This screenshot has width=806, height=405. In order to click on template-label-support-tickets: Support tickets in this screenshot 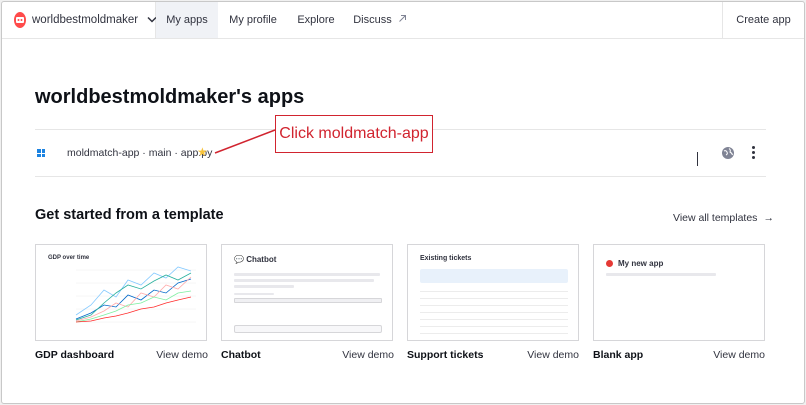, I will do `click(445, 355)`.